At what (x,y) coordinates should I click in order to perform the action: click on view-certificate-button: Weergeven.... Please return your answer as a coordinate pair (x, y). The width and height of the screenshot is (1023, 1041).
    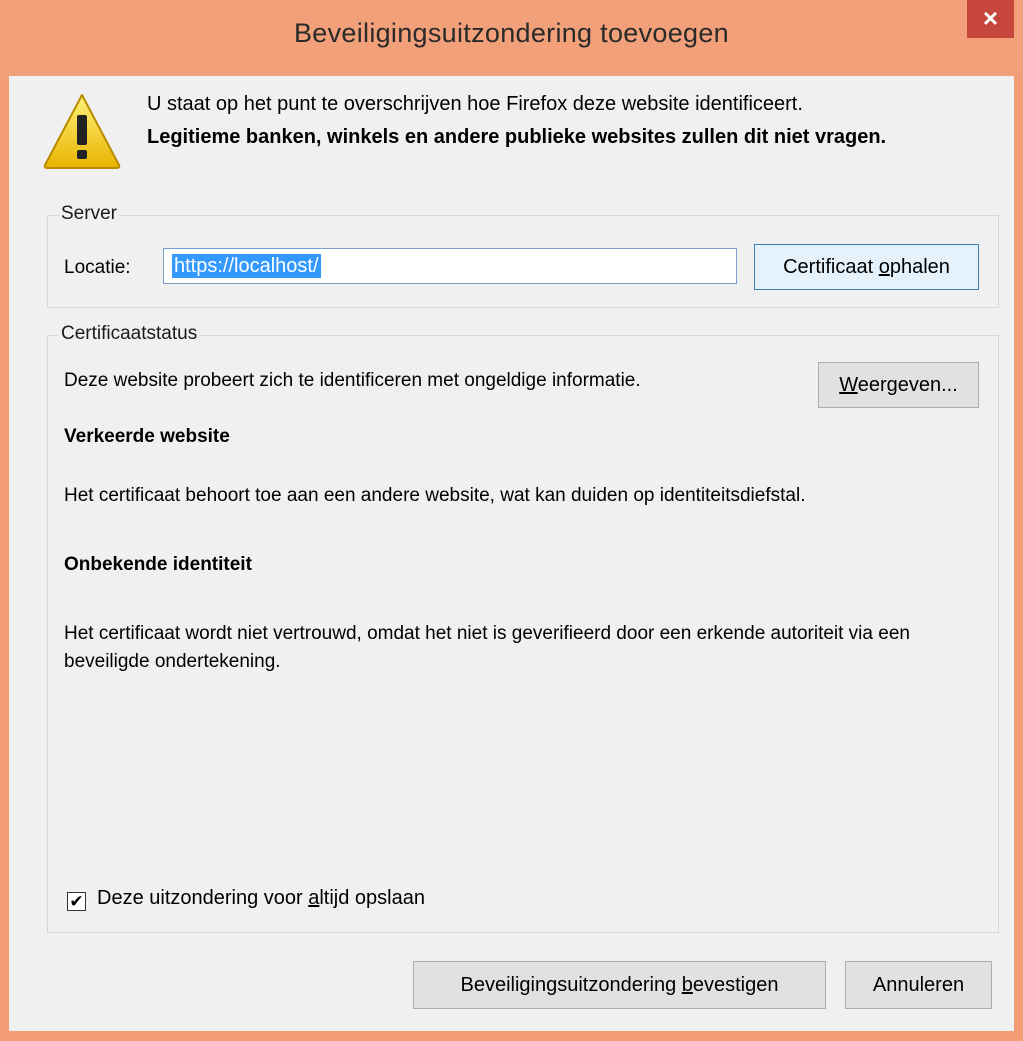
    Looking at the image, I should click on (898, 385).